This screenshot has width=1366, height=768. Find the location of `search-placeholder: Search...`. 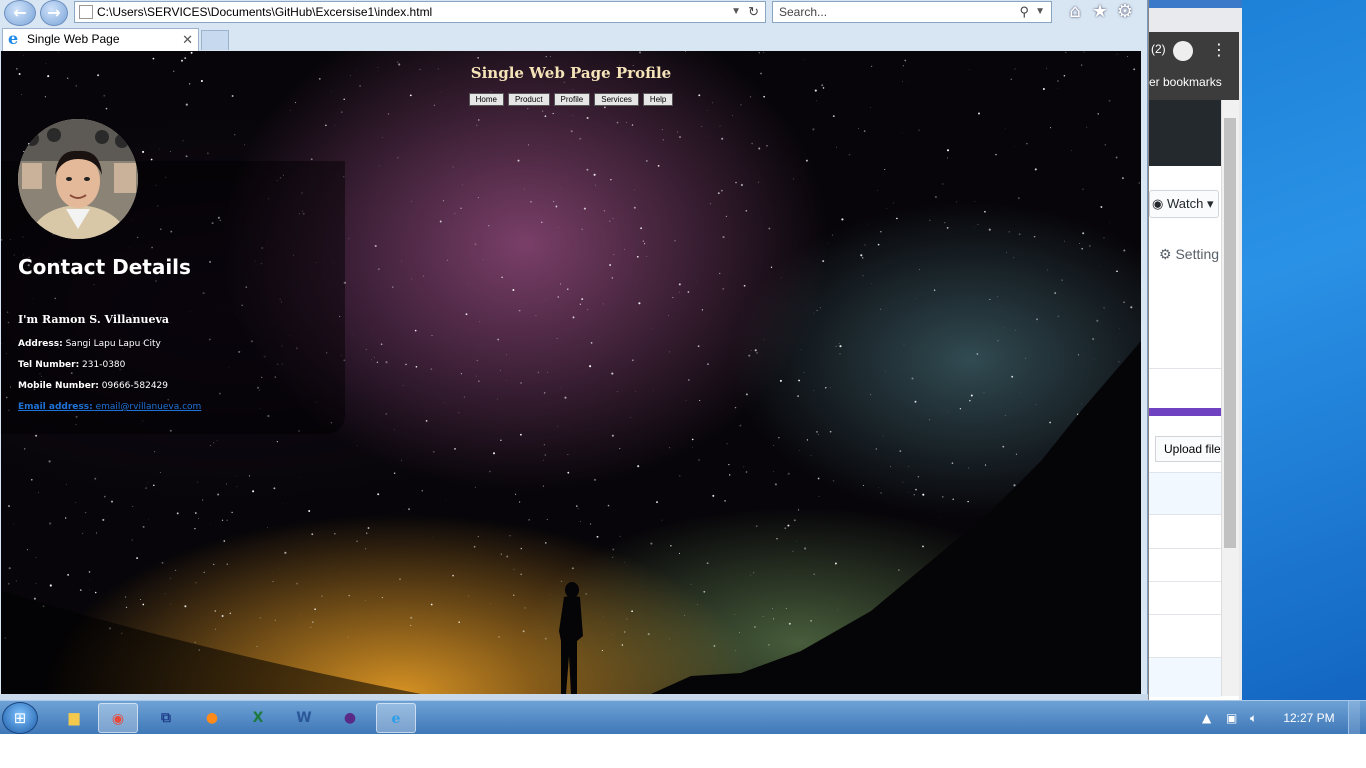

search-placeholder: Search... is located at coordinates (803, 12).